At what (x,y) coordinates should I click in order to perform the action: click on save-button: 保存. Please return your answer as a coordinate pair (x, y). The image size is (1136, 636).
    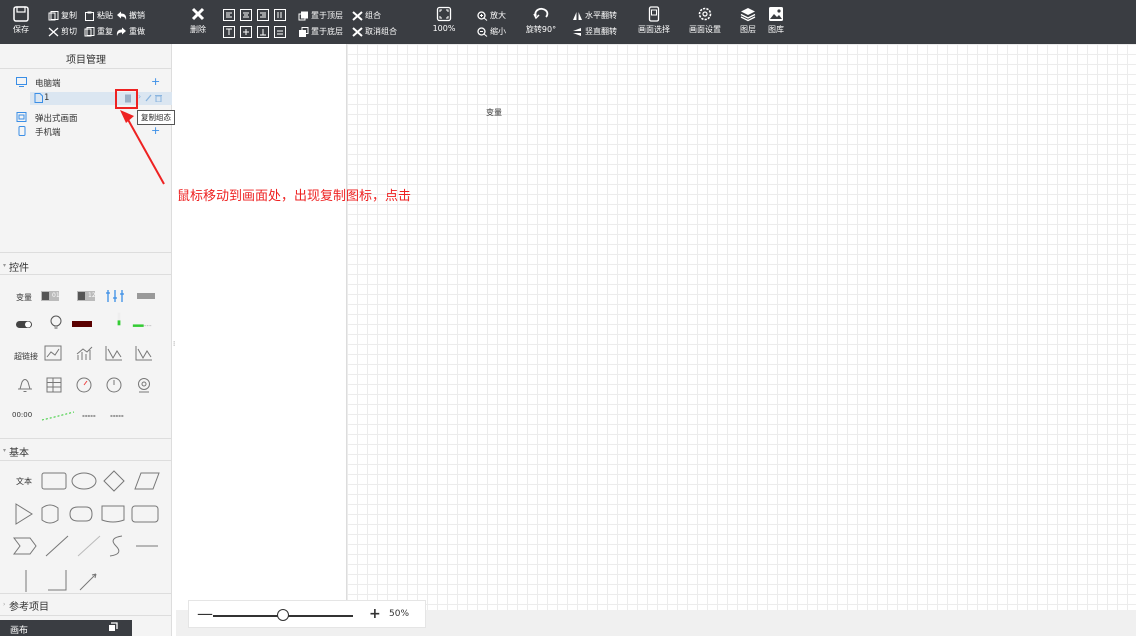
    Looking at the image, I should click on (21, 20).